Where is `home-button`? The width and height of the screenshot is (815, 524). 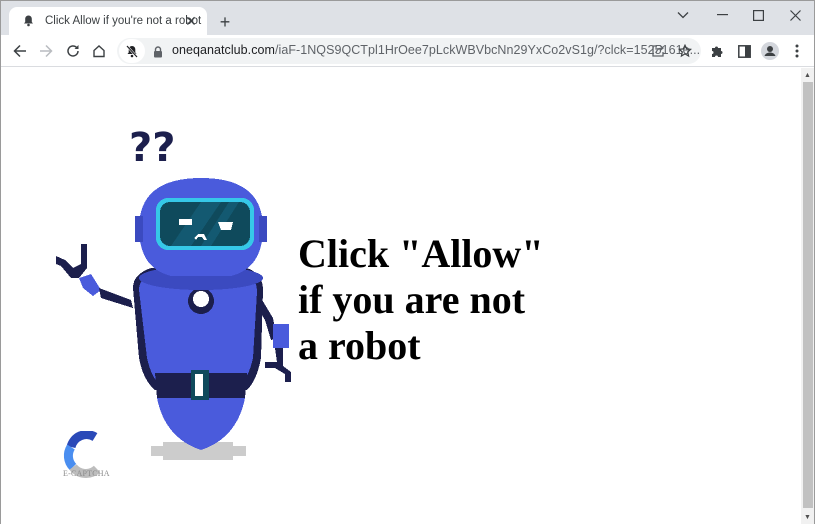
home-button is located at coordinates (99, 51).